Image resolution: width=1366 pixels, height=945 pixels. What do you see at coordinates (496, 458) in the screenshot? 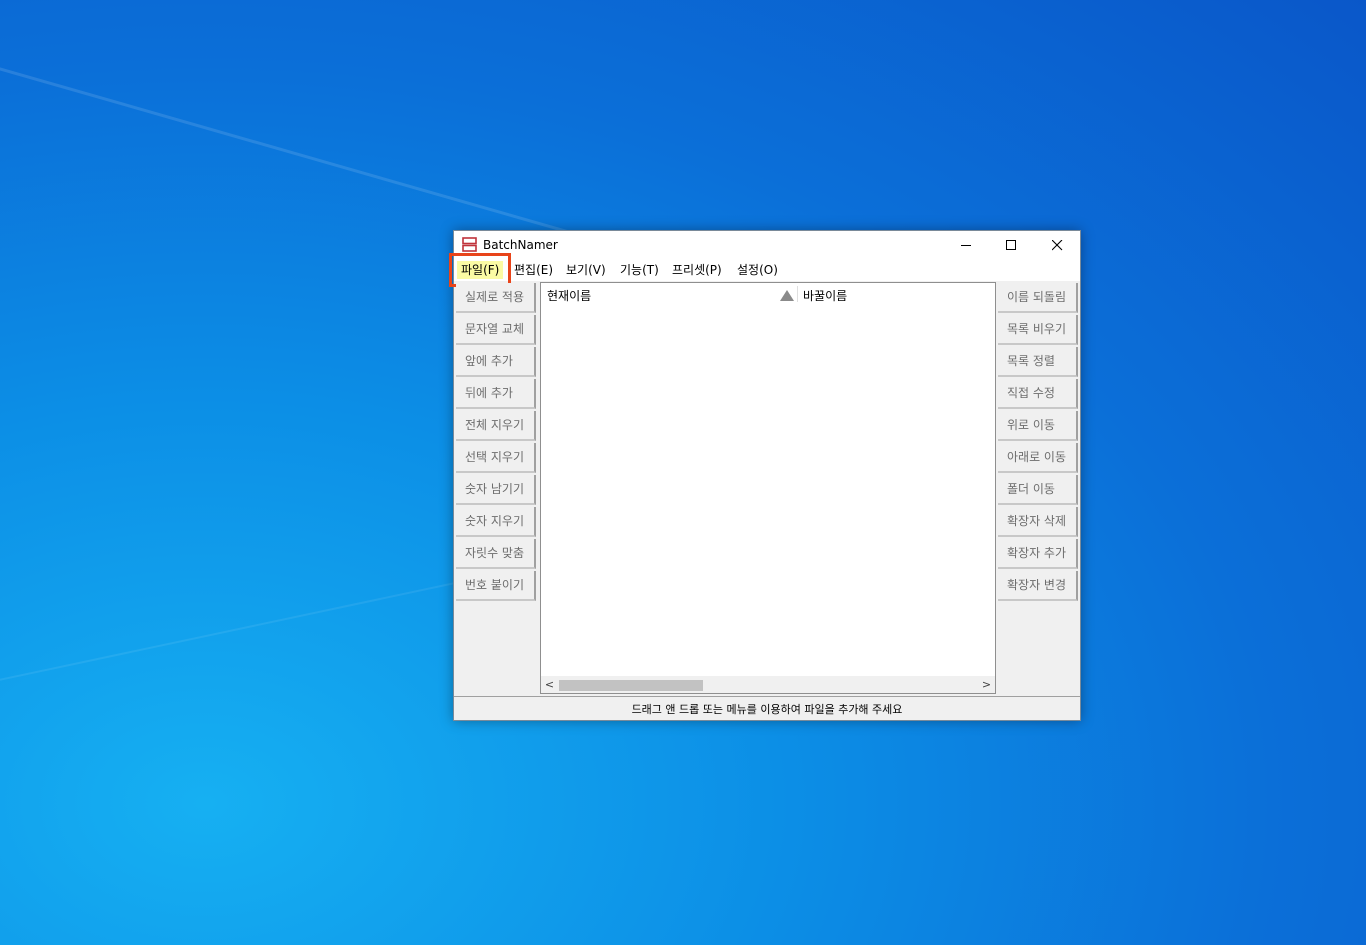
I see `clear-selected-button: 선택 지우기` at bounding box center [496, 458].